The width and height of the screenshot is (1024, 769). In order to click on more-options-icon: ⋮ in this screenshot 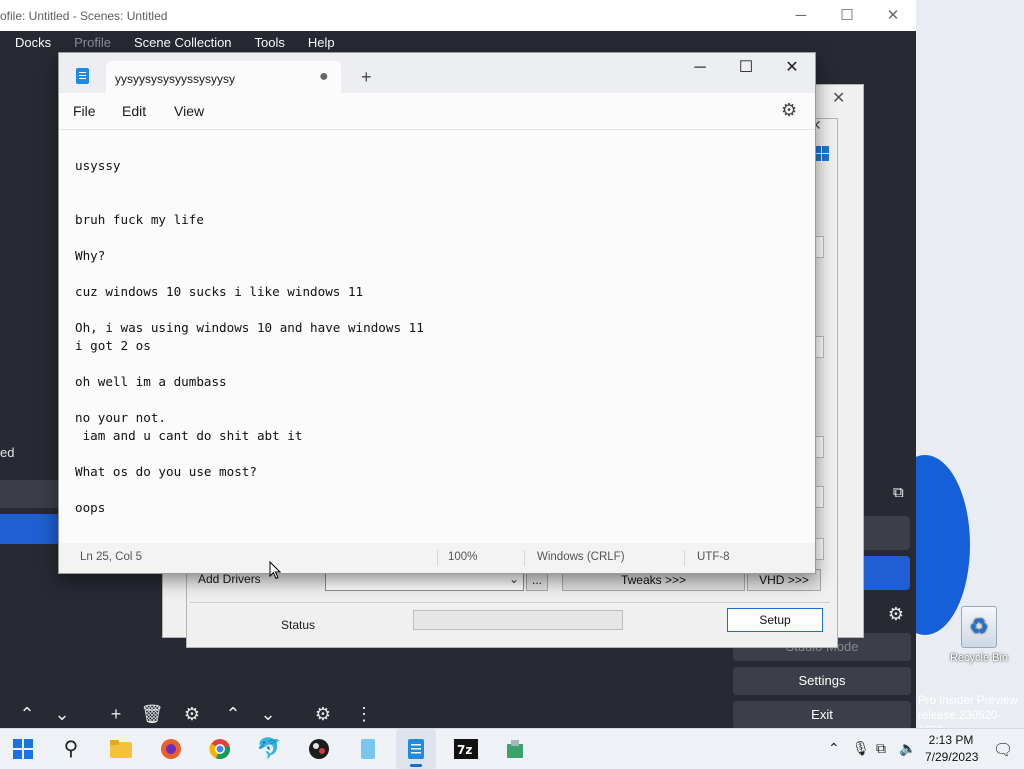, I will do `click(364, 714)`.